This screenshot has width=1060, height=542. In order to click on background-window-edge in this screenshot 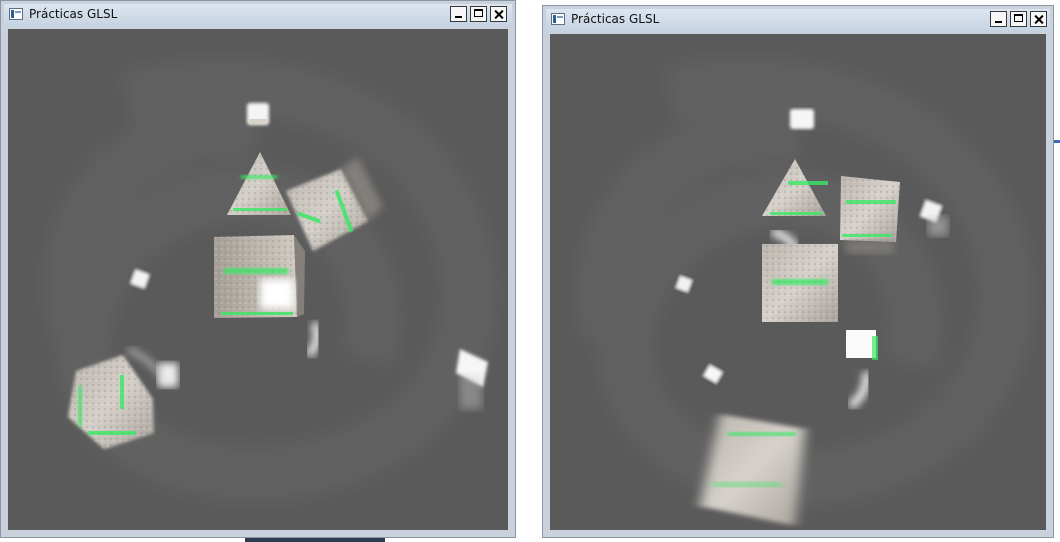, I will do `click(1057, 141)`.